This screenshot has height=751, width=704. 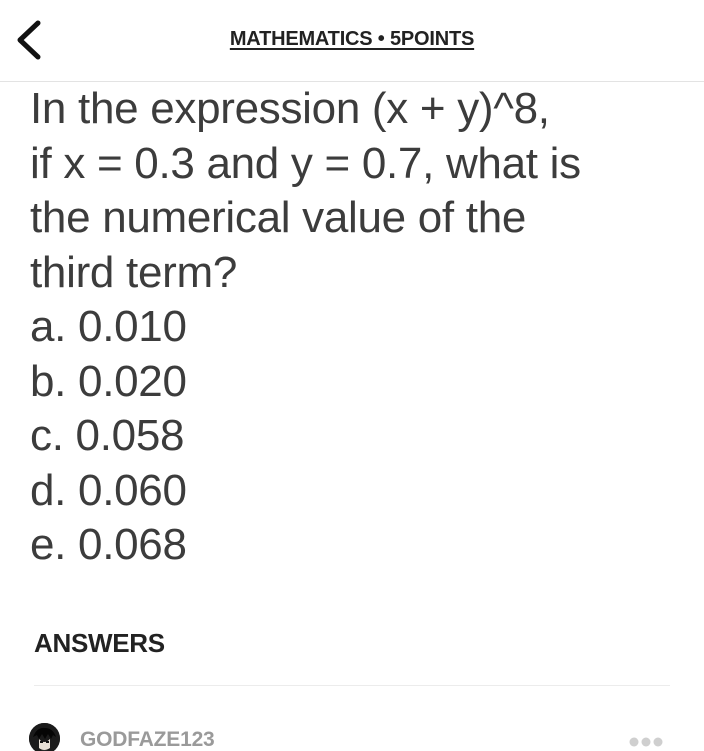 I want to click on answer-option-e: e. 0.068, so click(x=108, y=544).